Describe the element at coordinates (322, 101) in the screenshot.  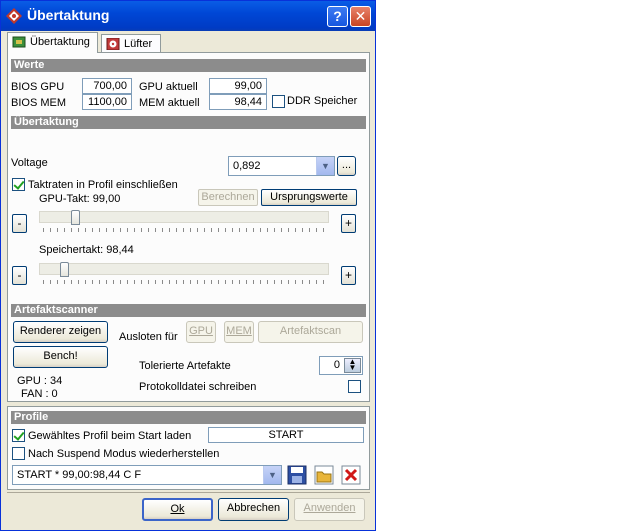
I see `ddr-label: DDR Speicher` at that location.